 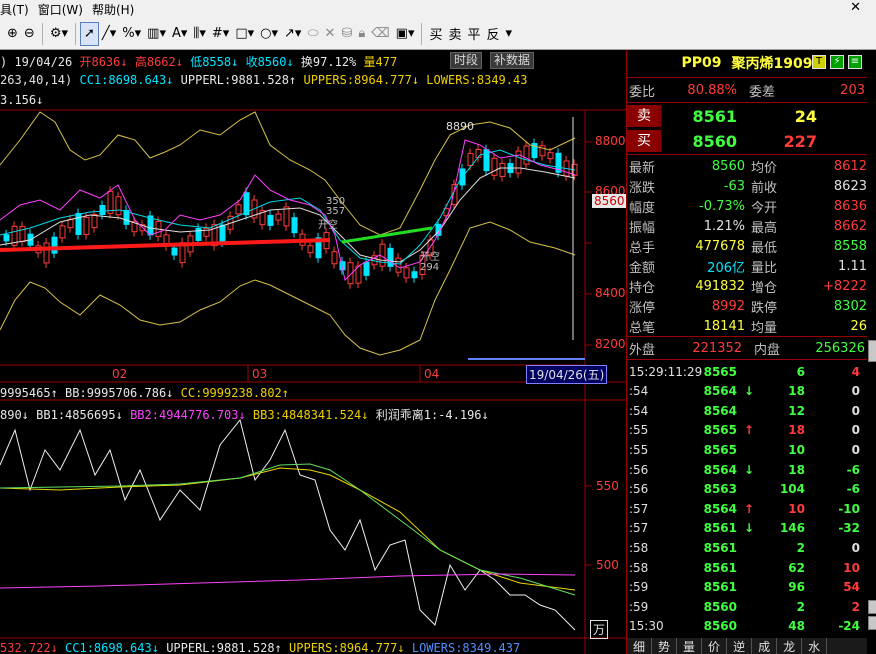 I want to click on indicator-uppers: UPPERS:8964.777↓, so click(x=361, y=80).